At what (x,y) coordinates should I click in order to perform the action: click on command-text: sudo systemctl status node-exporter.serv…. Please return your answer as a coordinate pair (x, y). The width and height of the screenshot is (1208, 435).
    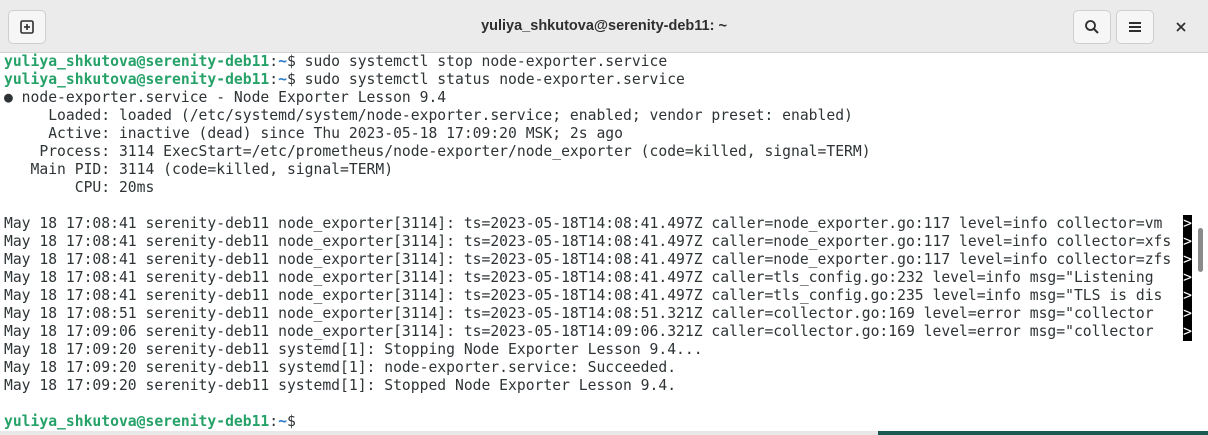
    Looking at the image, I should click on (494, 79).